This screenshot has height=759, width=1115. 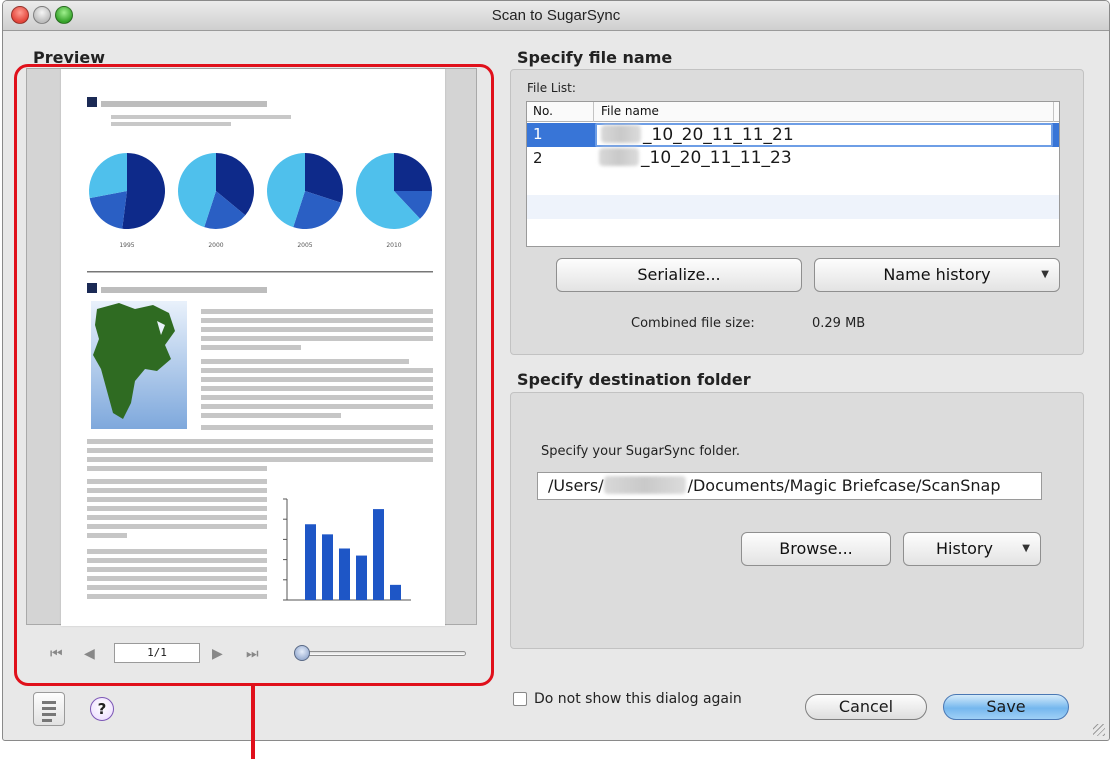 I want to click on column-header-file-name: File name, so click(x=630, y=111).